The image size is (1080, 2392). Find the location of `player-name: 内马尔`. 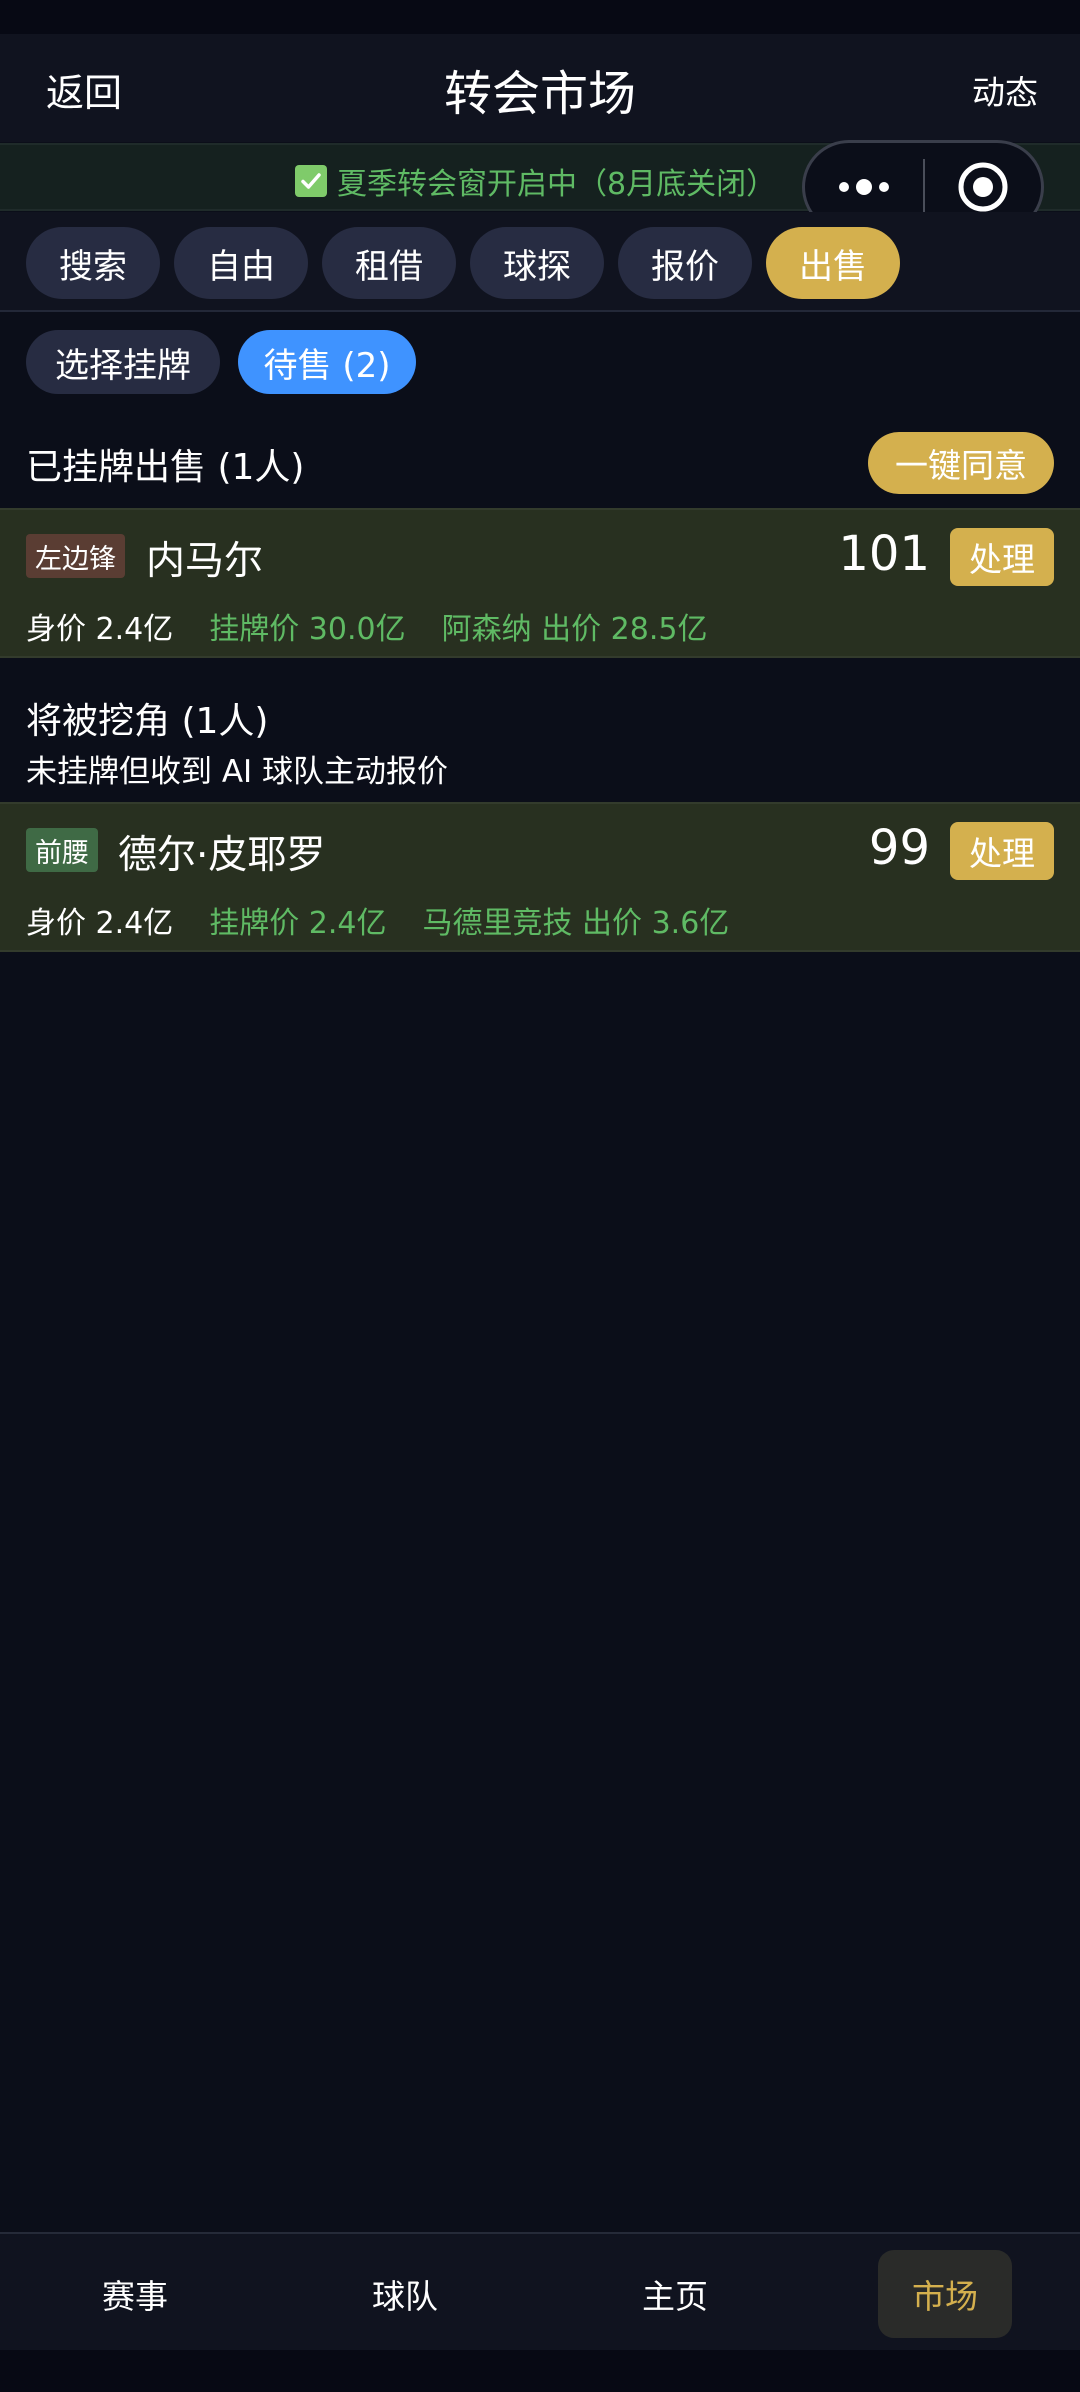

player-name: 内马尔 is located at coordinates (205, 561).